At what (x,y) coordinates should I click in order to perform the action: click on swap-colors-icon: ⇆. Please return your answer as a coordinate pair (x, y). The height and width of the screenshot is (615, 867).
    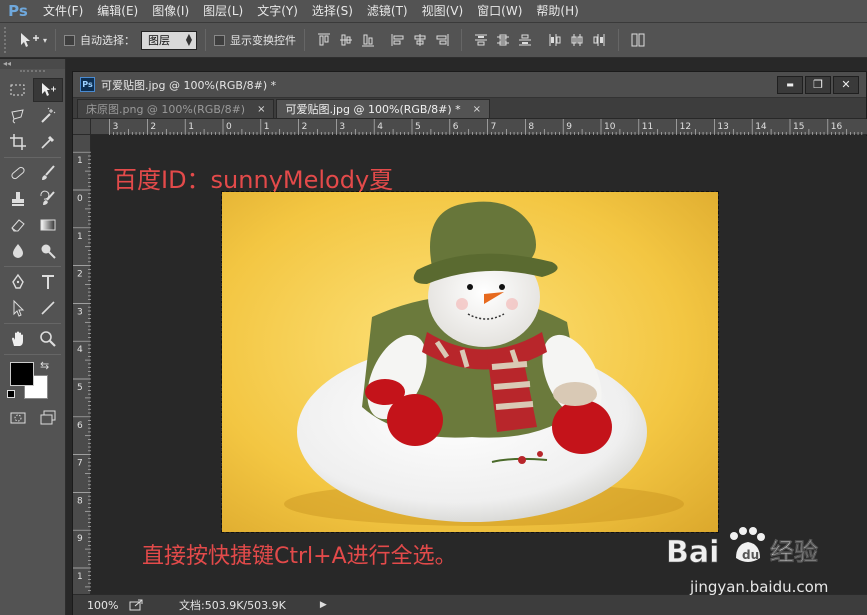
    Looking at the image, I should click on (44, 365).